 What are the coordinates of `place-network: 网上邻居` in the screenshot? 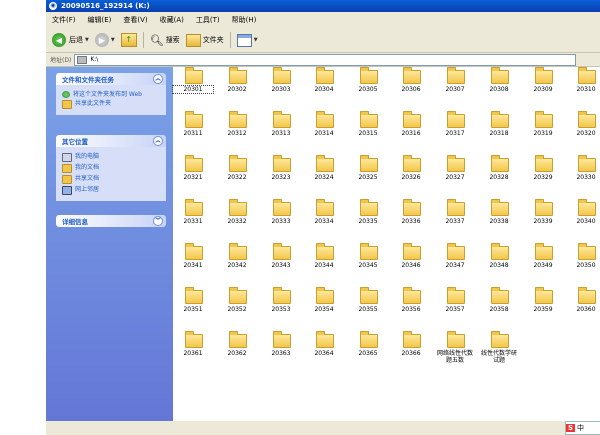 It's located at (112, 190).